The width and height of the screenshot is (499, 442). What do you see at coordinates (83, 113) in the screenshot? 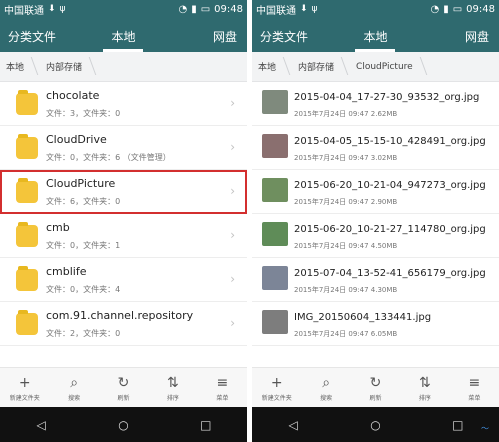
I see `folder-meta: 文件：3，文件夹：0` at bounding box center [83, 113].